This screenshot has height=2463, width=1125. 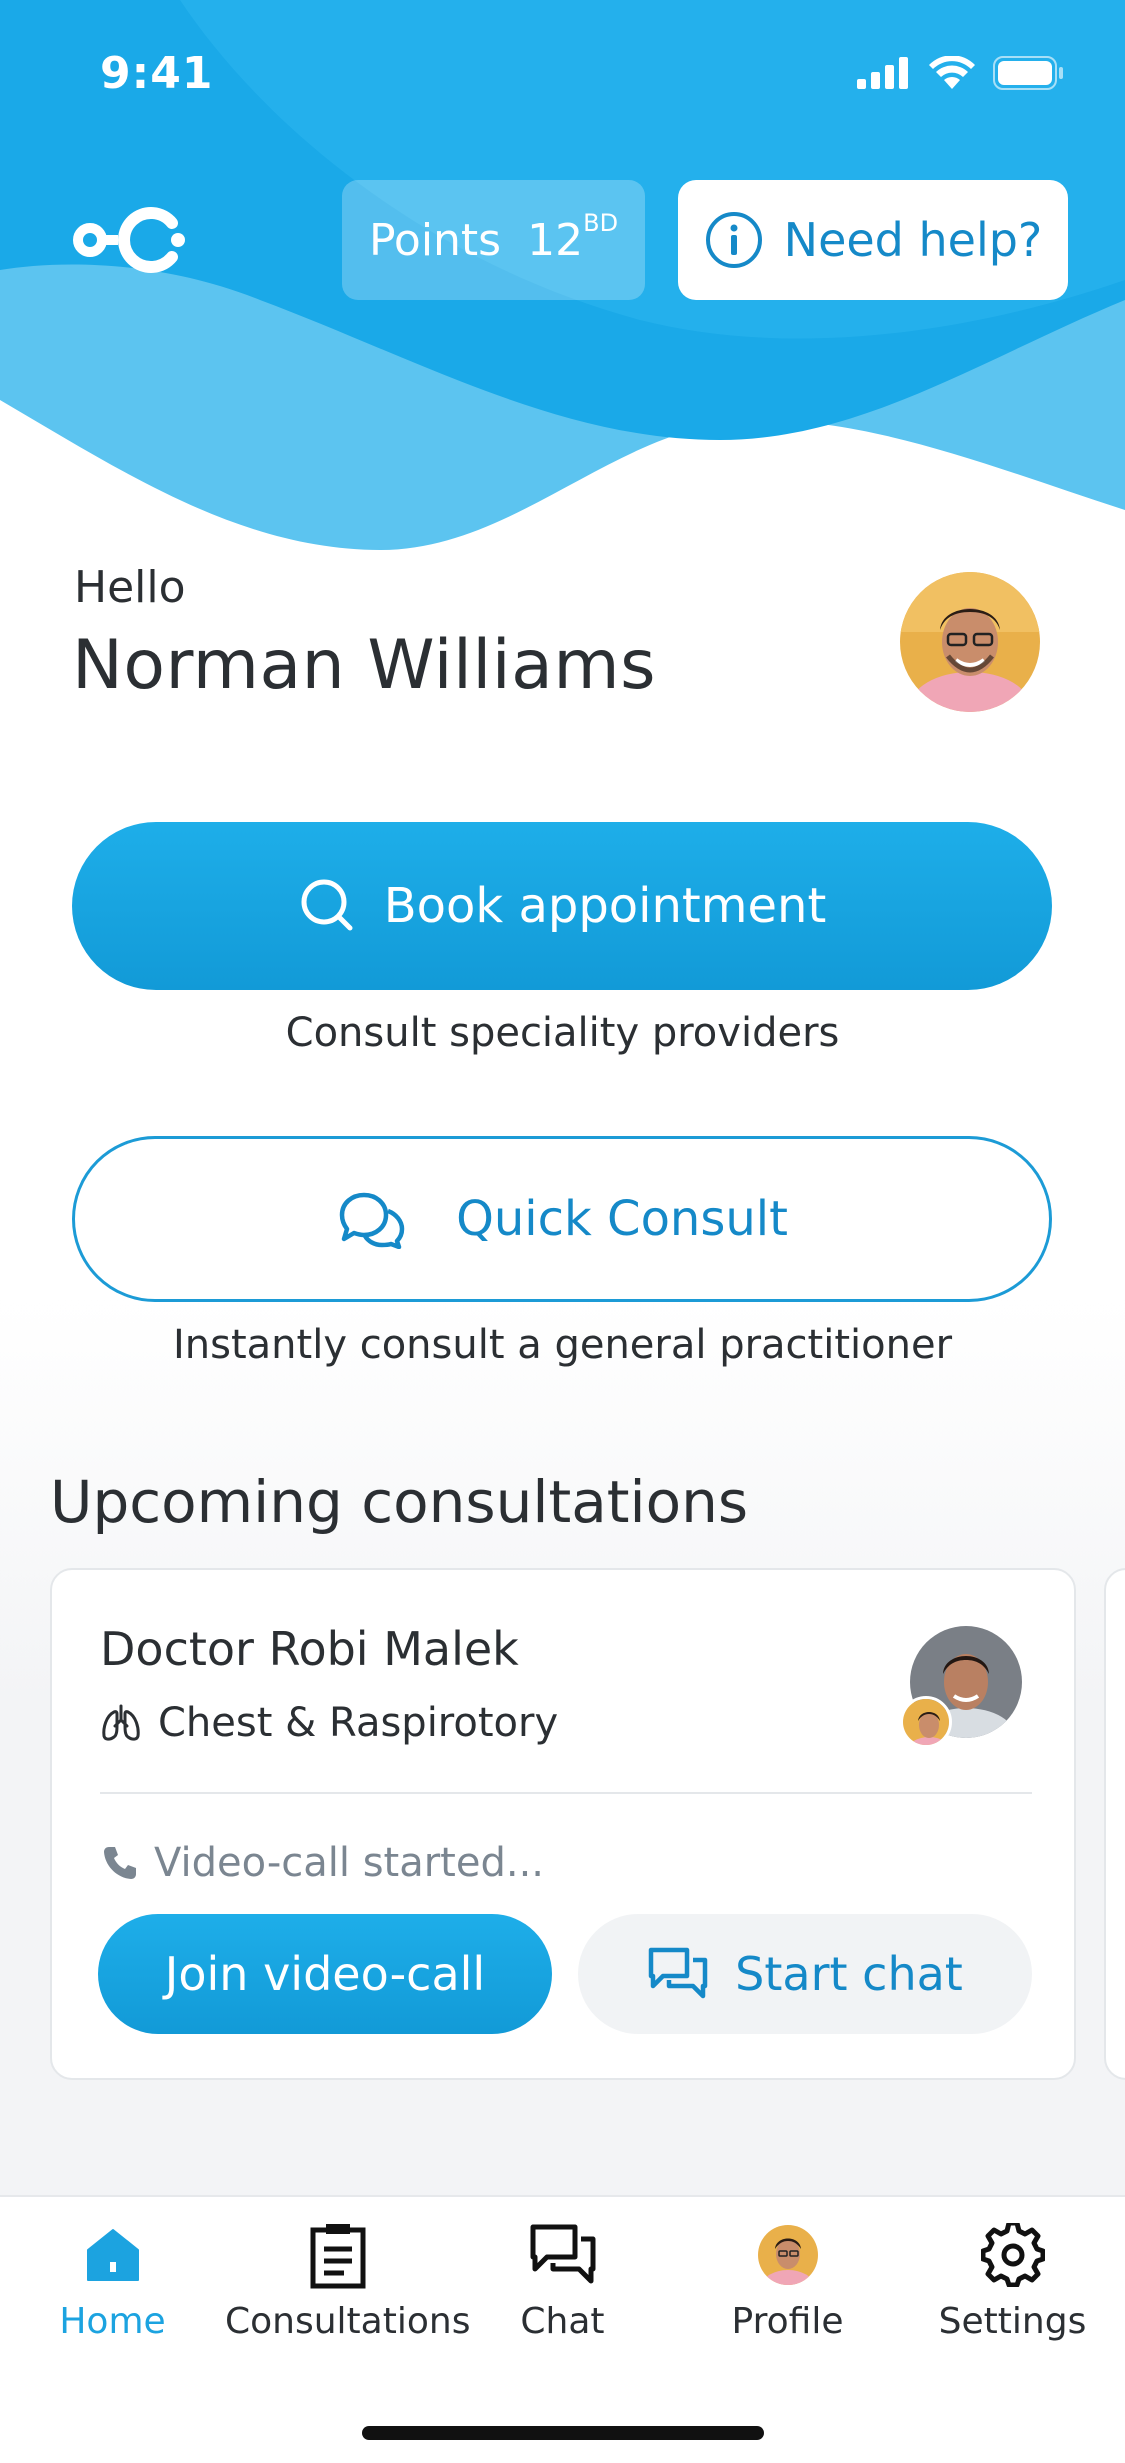 What do you see at coordinates (605, 906) in the screenshot?
I see `book-appointment-label: Book appointment` at bounding box center [605, 906].